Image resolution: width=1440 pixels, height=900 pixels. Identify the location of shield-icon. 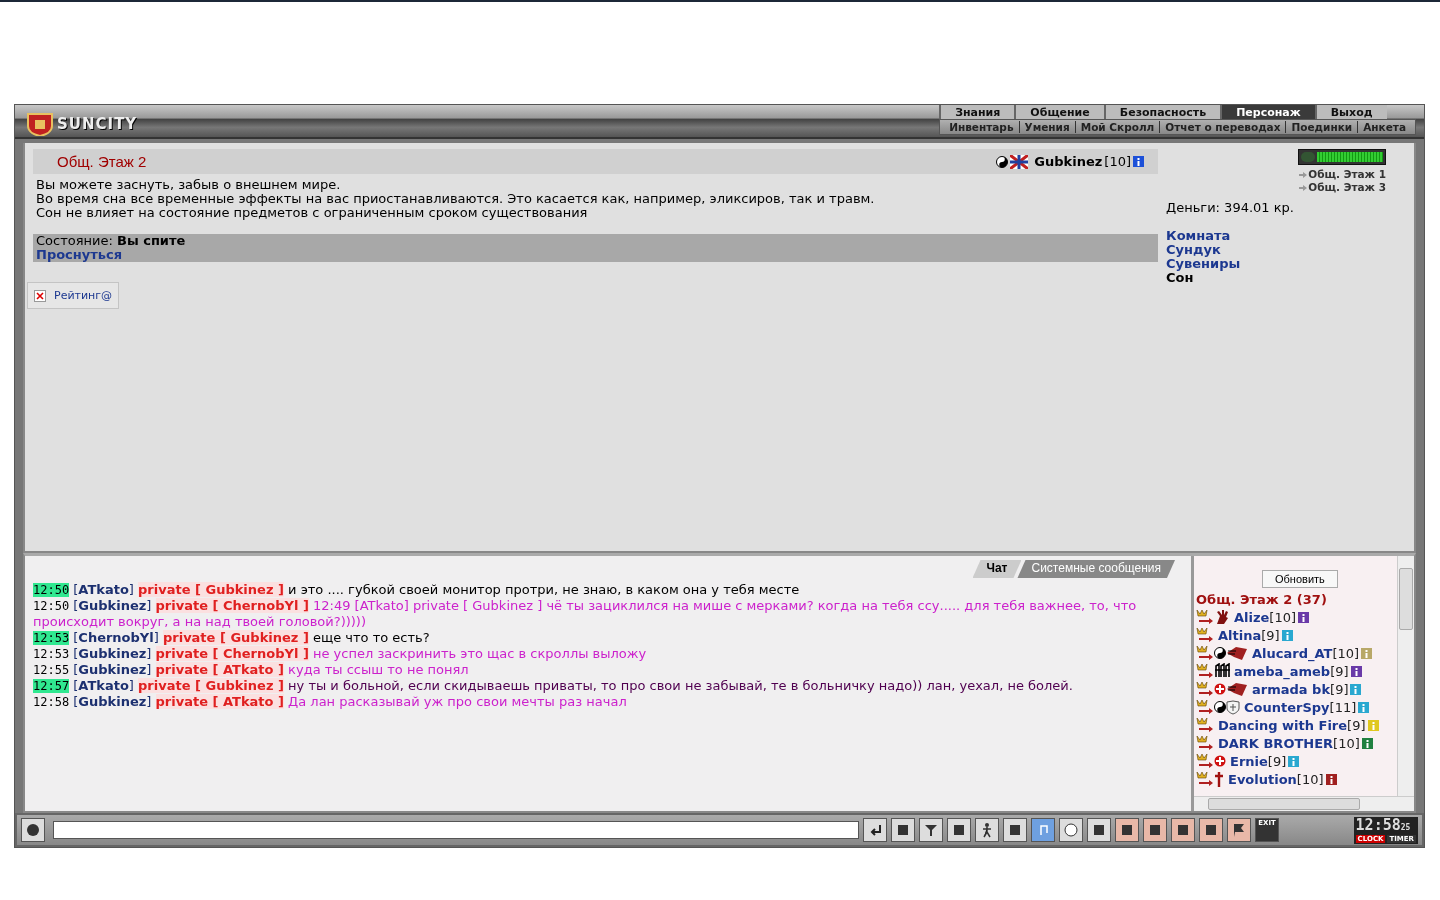
(1233, 707).